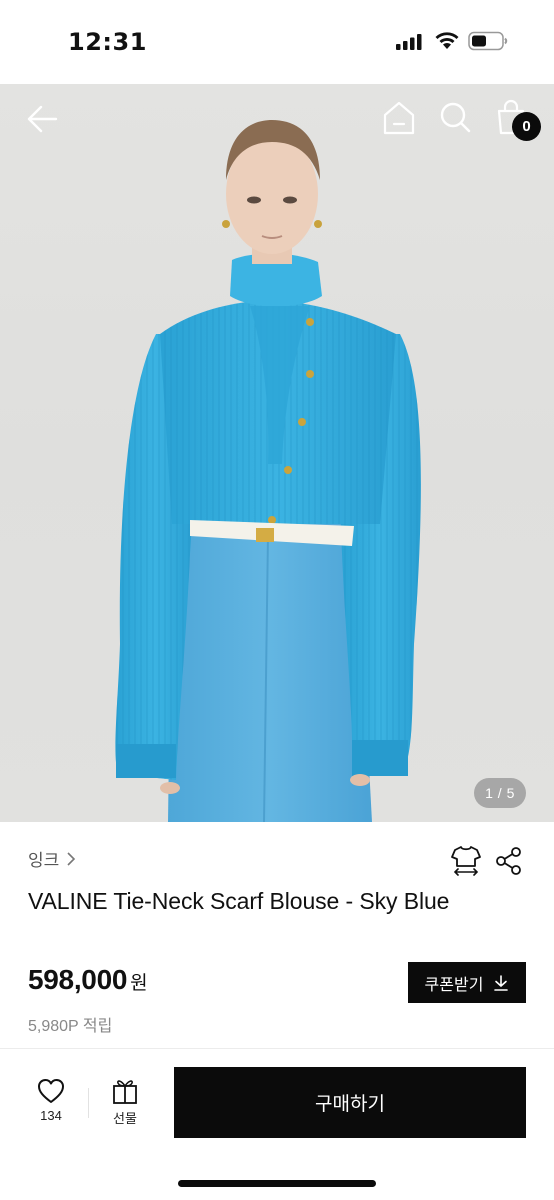  What do you see at coordinates (526, 126) in the screenshot?
I see `cart-count-badge: 0` at bounding box center [526, 126].